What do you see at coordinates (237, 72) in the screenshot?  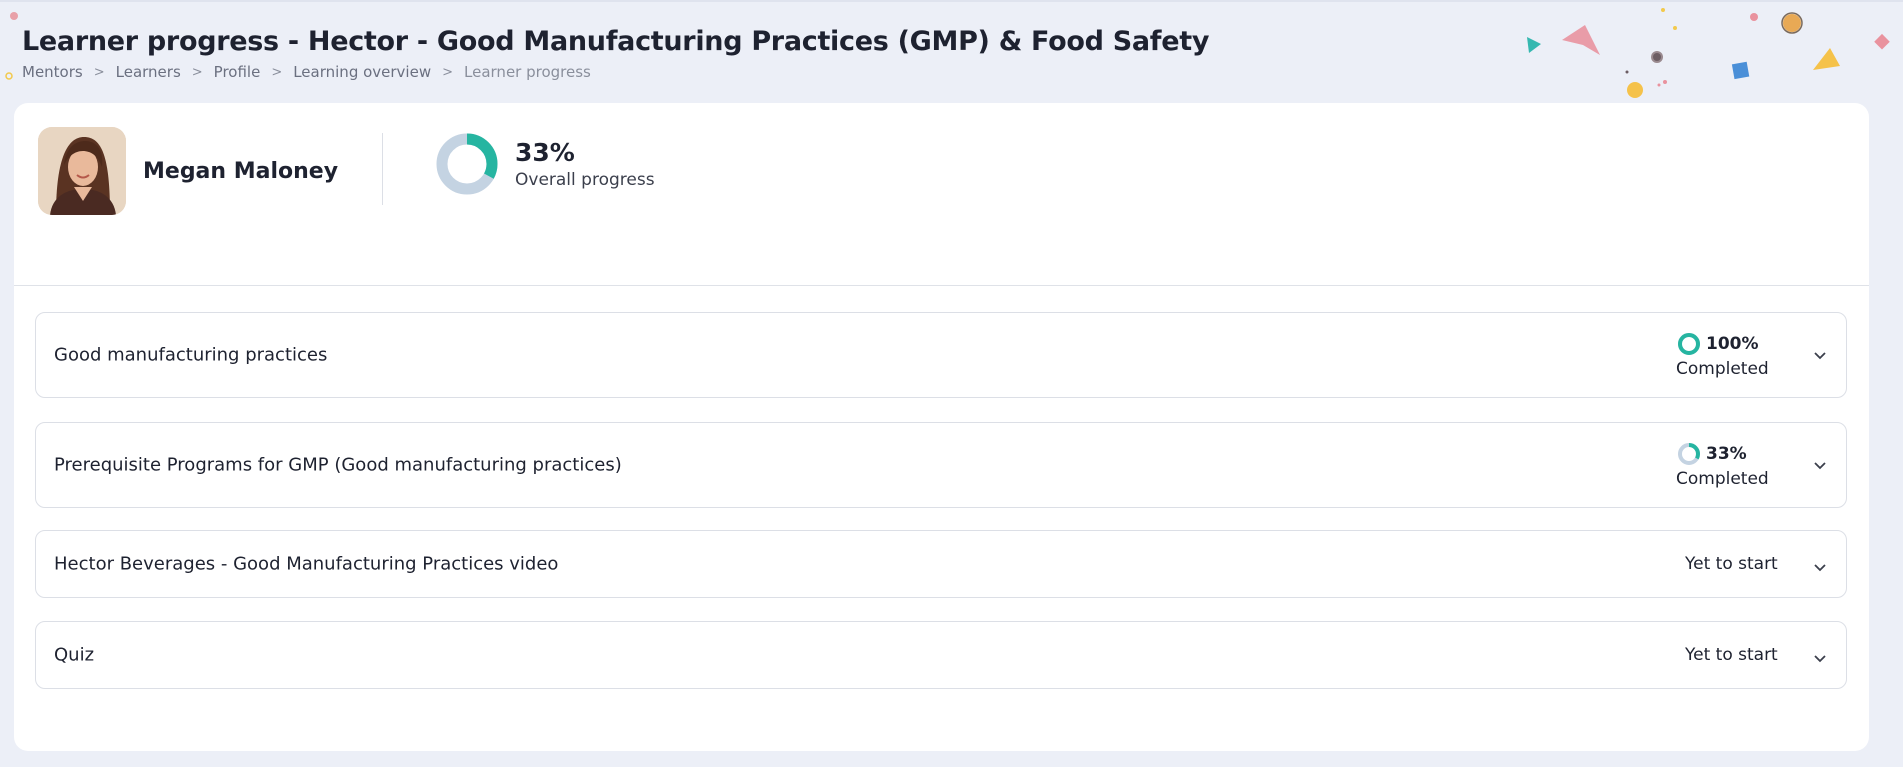 I see `breadcrumb-profile: Profile` at bounding box center [237, 72].